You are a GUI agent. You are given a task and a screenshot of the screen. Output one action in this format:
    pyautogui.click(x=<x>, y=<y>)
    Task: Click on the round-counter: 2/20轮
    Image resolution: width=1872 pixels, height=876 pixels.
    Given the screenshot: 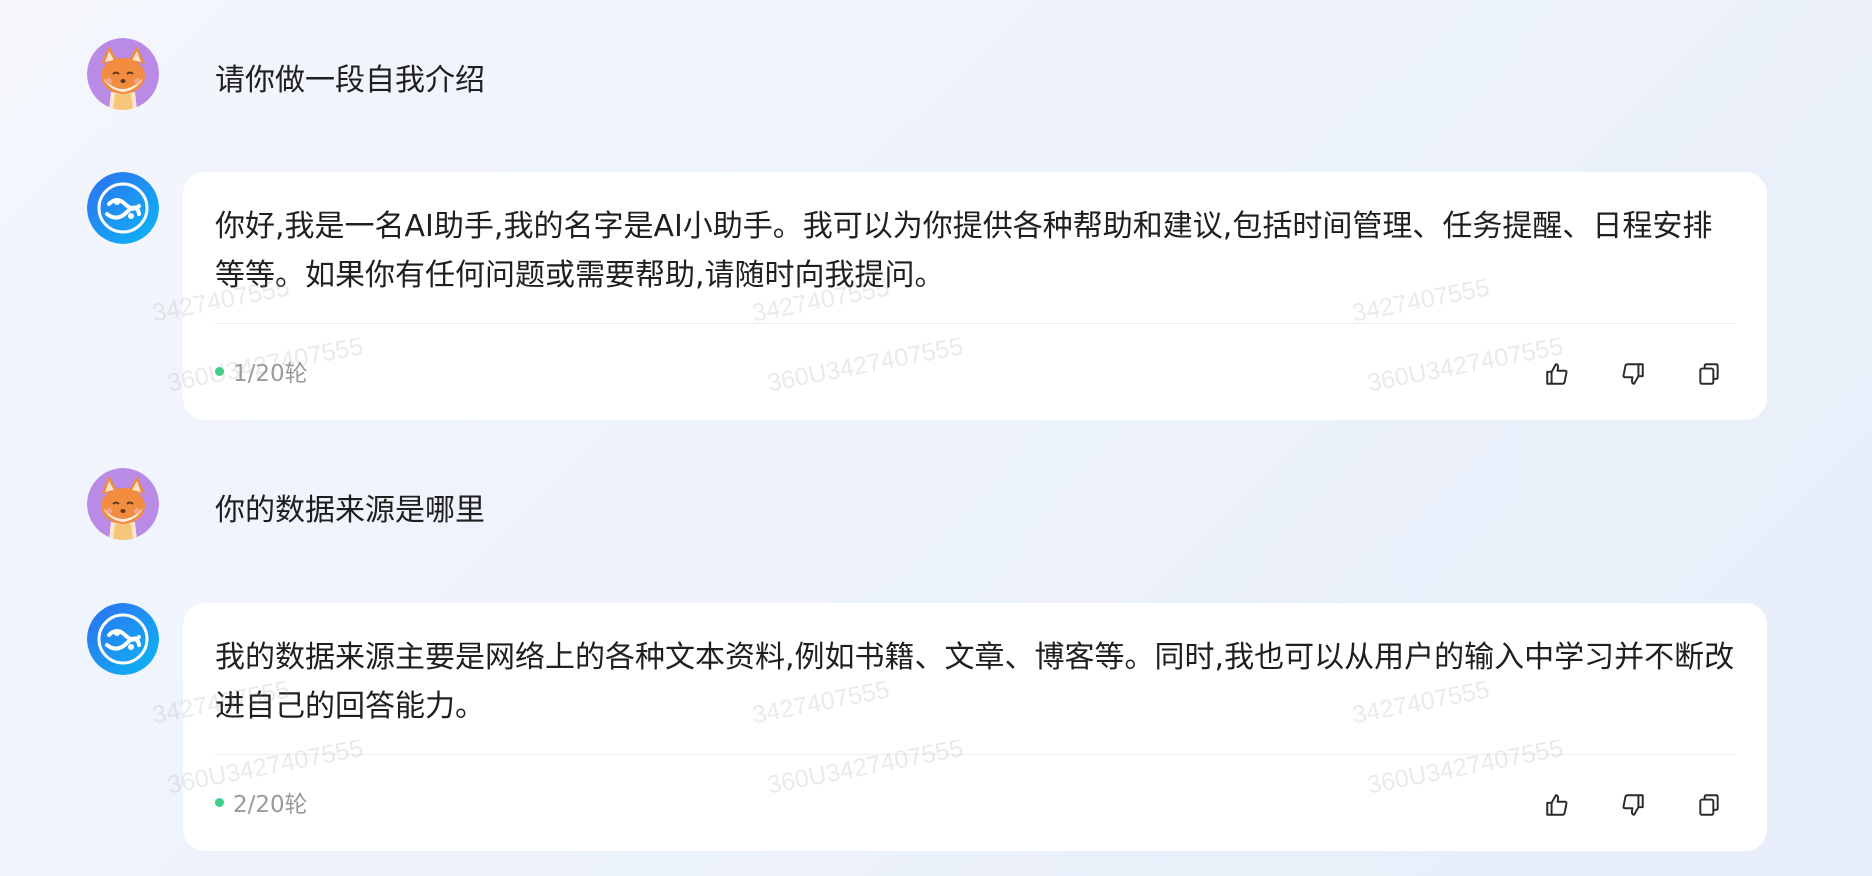 What is the action you would take?
    pyautogui.click(x=261, y=805)
    